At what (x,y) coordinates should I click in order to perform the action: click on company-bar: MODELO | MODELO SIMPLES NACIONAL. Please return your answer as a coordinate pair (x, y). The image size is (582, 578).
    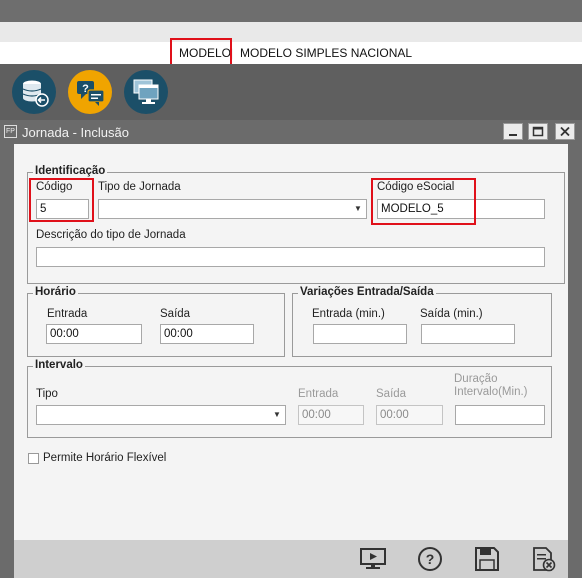
    Looking at the image, I should click on (291, 53).